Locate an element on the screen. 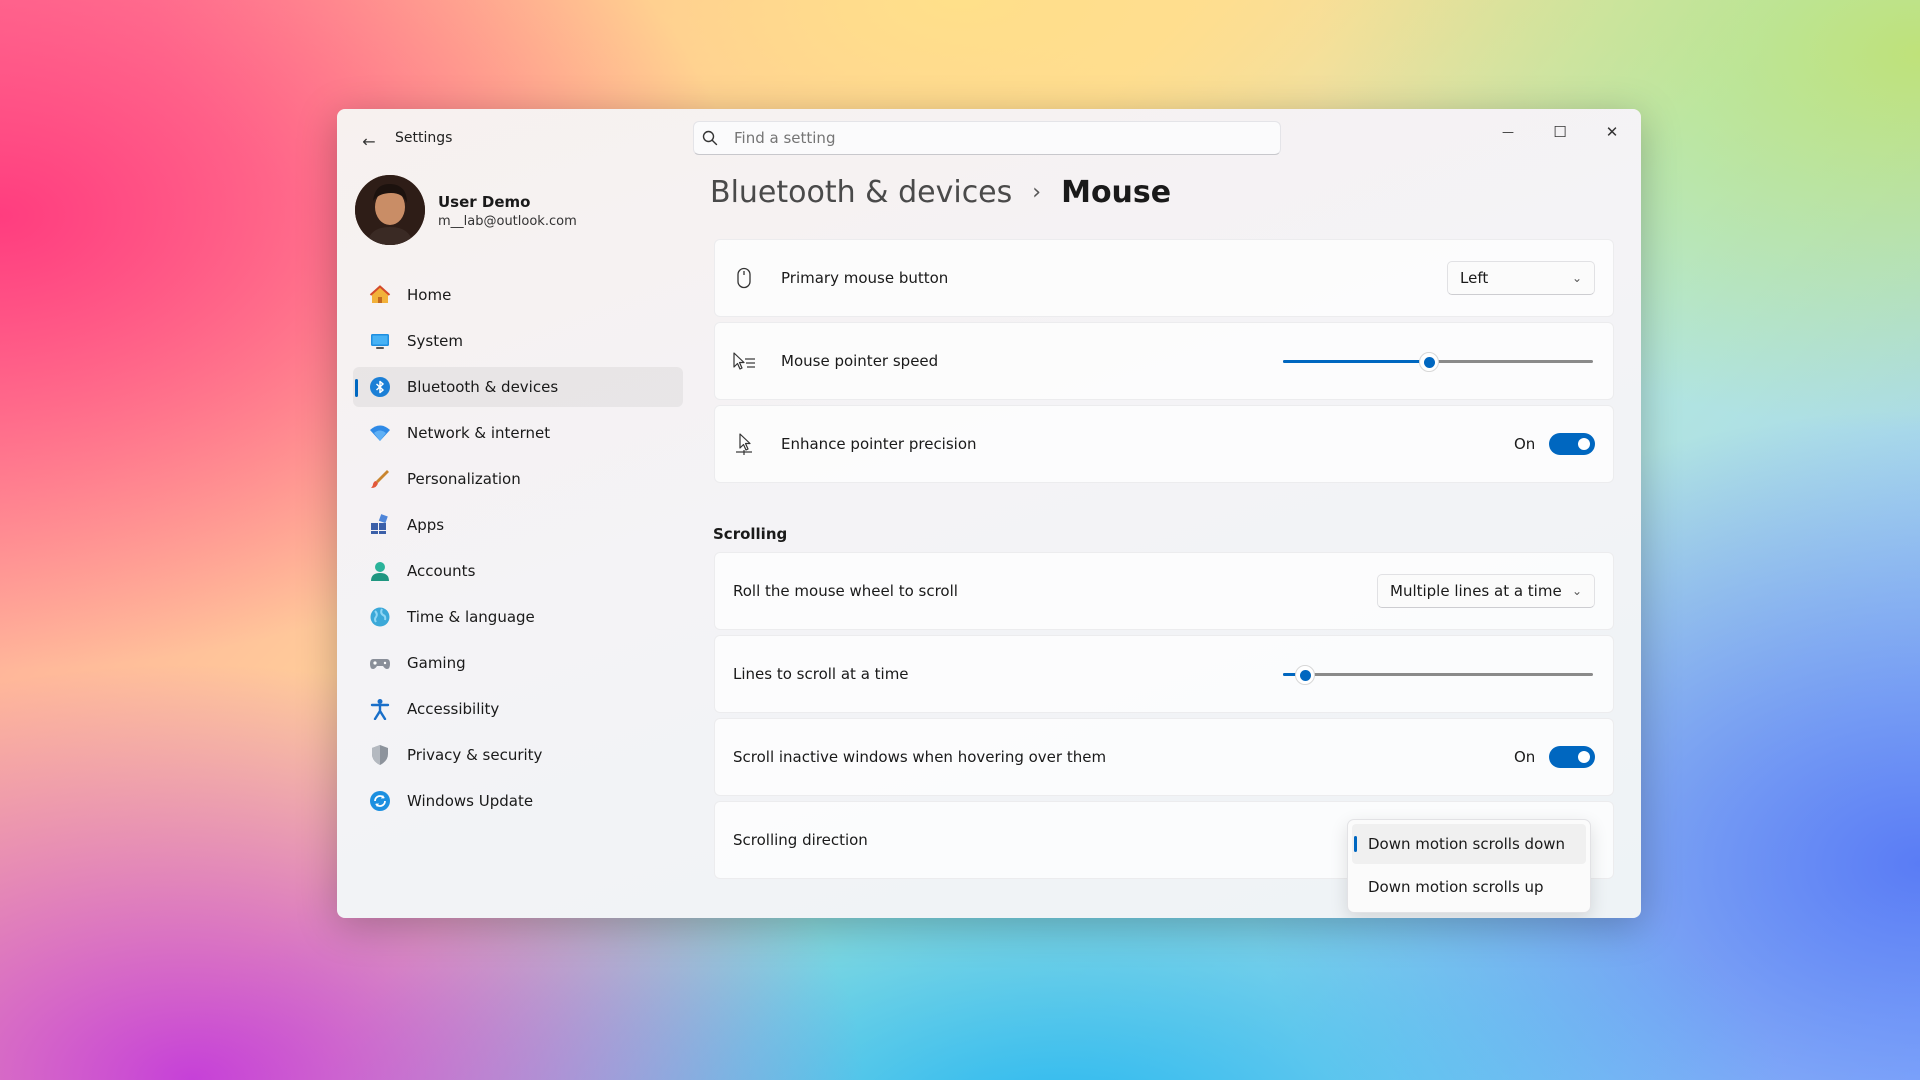 This screenshot has height=1080, width=1920. gamepad-icon is located at coordinates (380, 663).